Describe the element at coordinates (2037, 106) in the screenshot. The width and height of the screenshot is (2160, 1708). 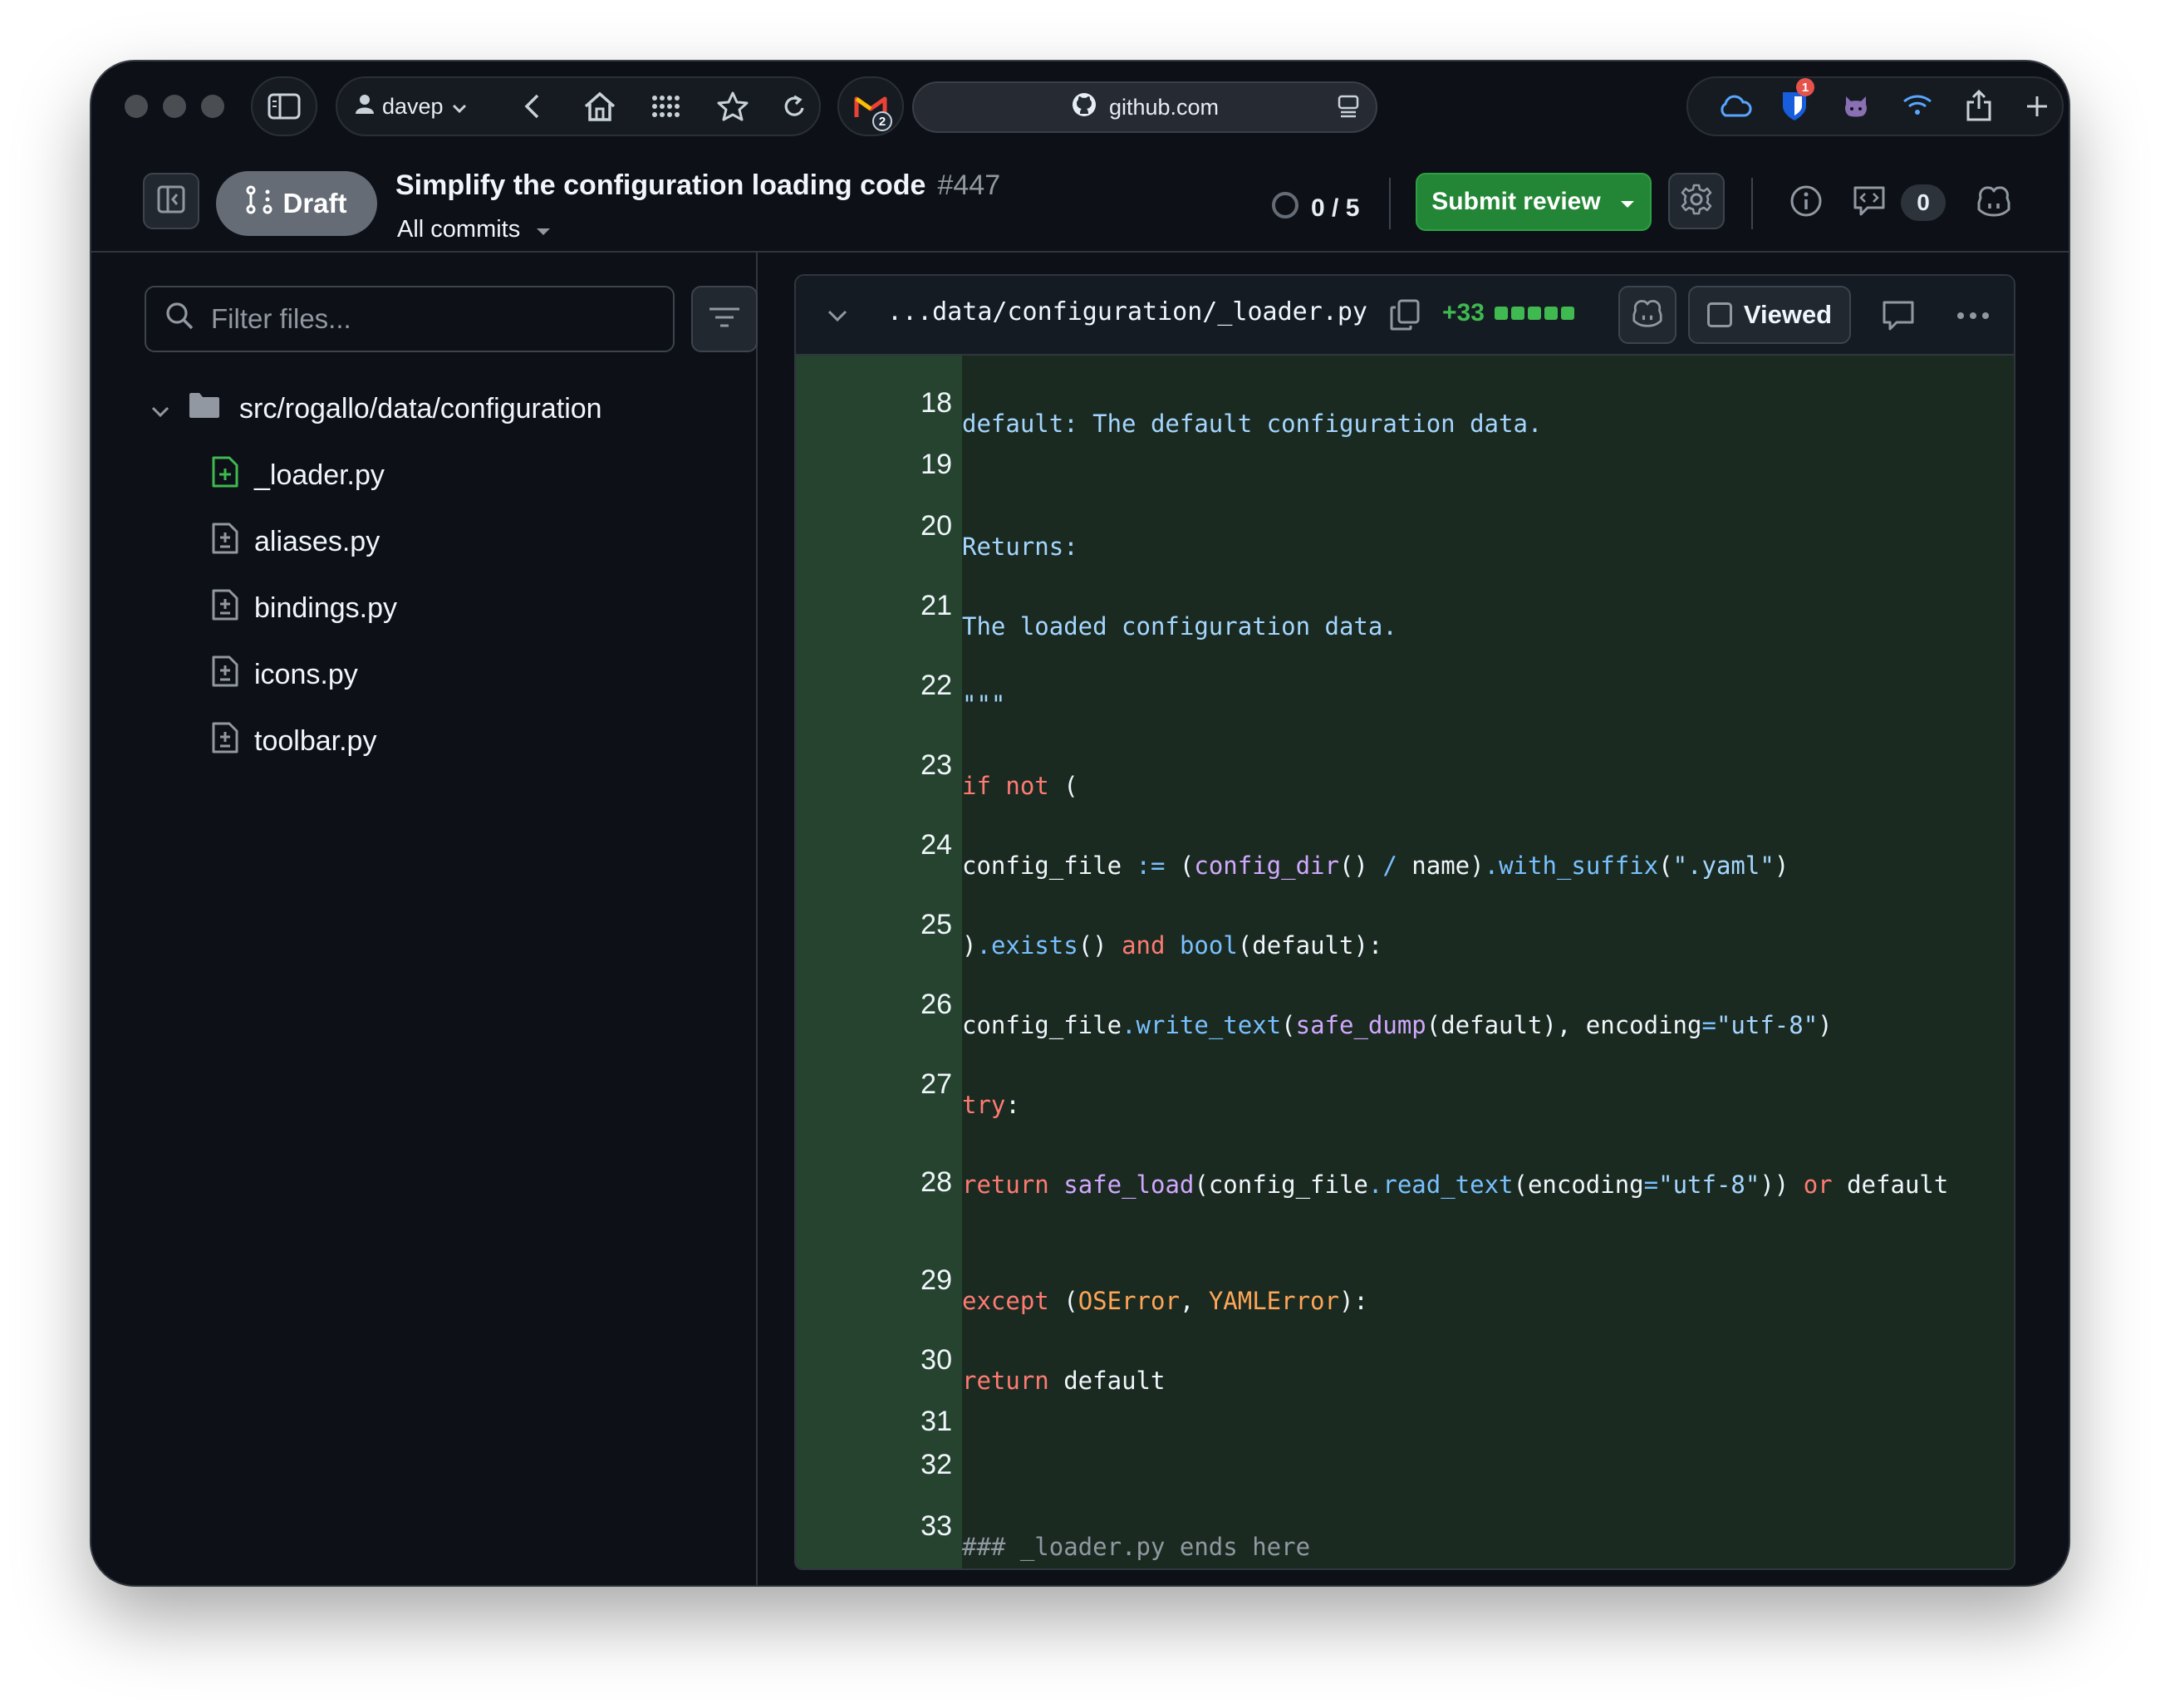
I see `new-tab-plus-icon` at that location.